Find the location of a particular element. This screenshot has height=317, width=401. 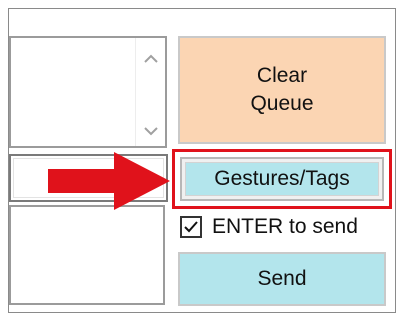

enter-to-send-label: ENTER to send is located at coordinates (285, 226).